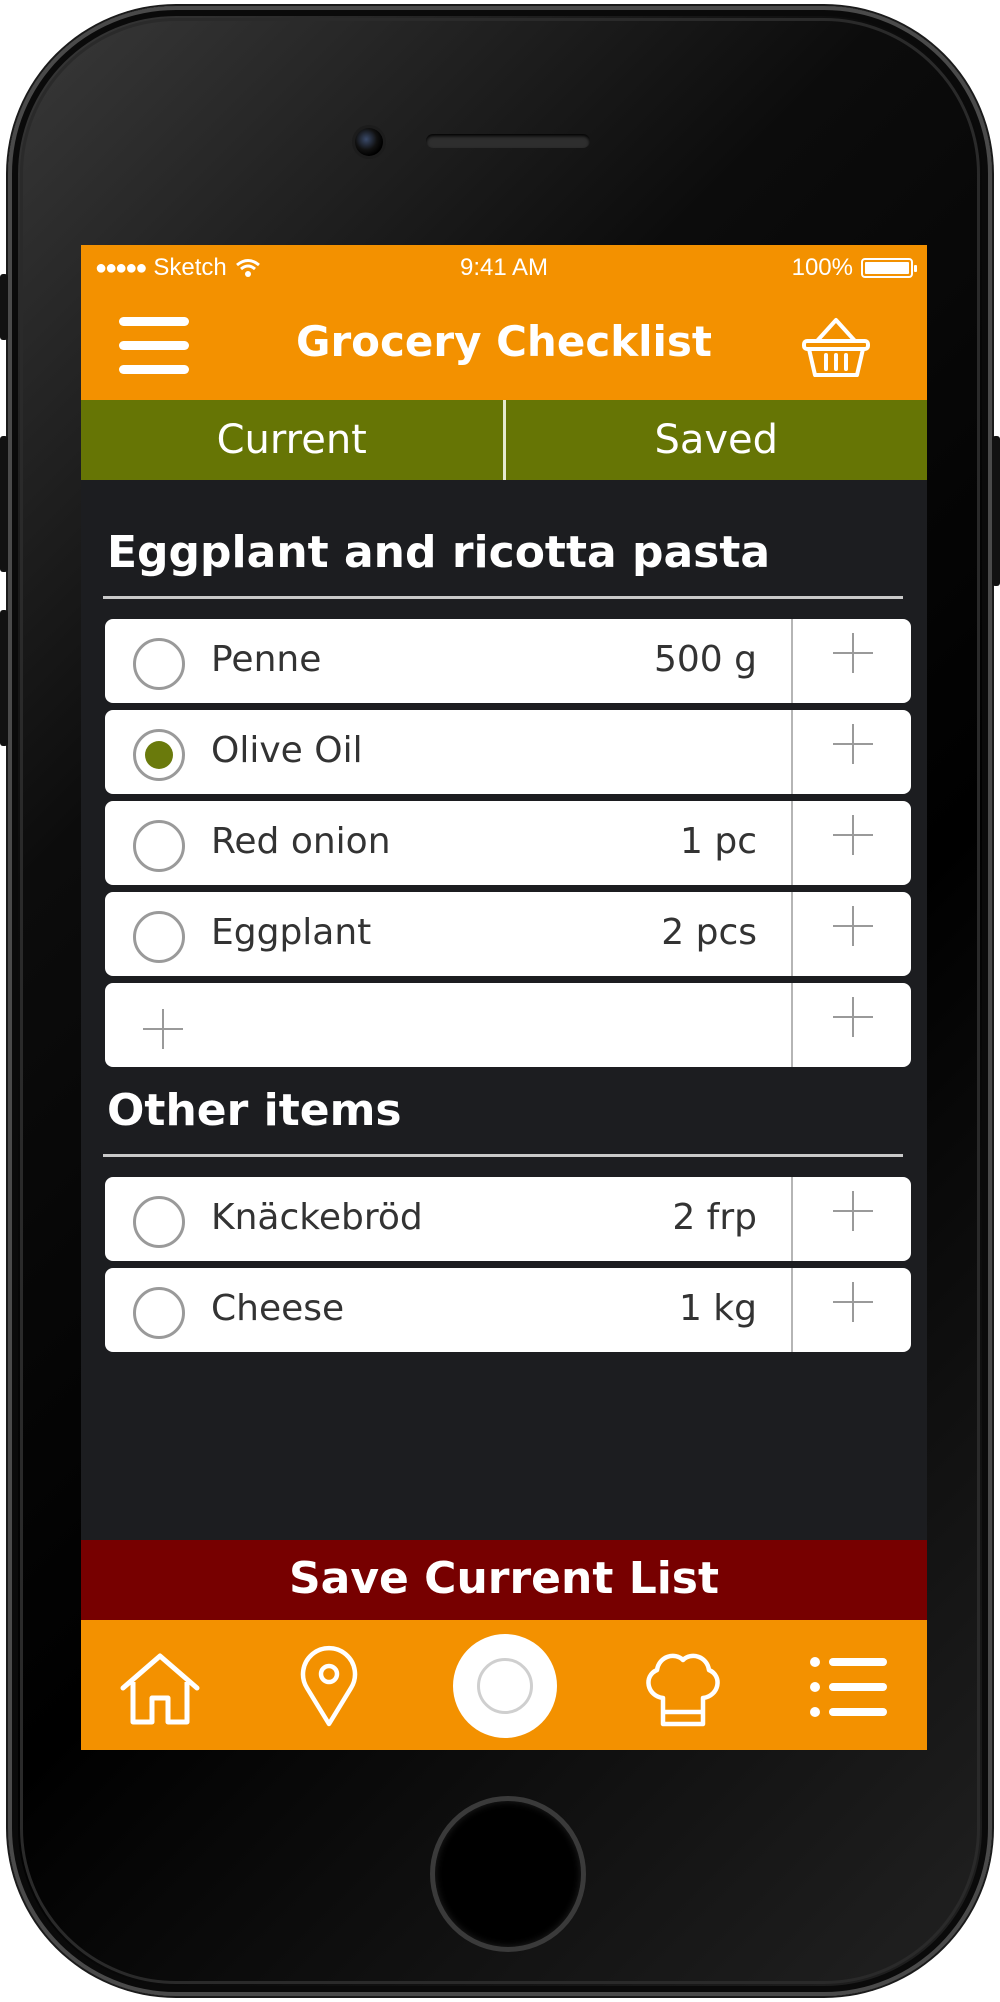 The height and width of the screenshot is (2002, 1000). I want to click on list-item: Knäckebröd 2 frp, so click(508, 1219).